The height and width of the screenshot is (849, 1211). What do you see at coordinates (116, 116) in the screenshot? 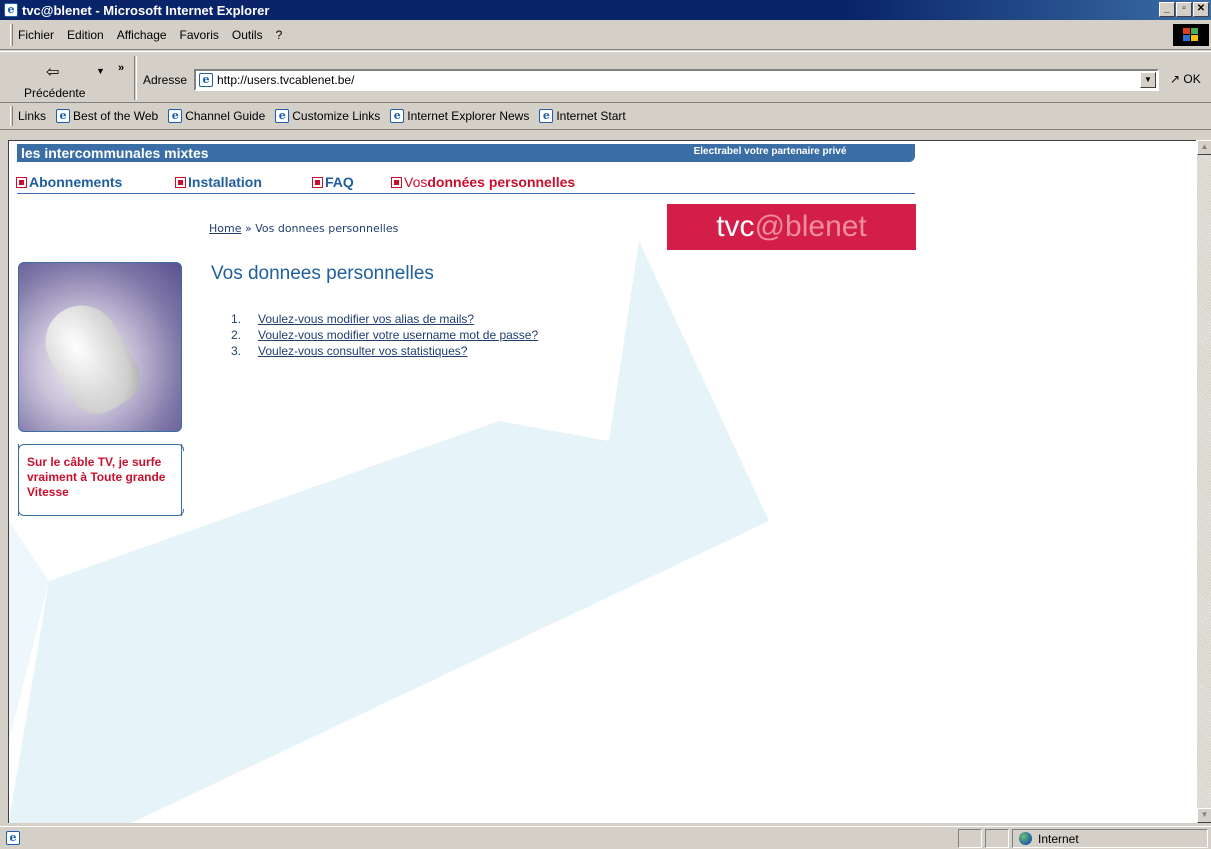
I see `link-label: Best of the Web` at bounding box center [116, 116].